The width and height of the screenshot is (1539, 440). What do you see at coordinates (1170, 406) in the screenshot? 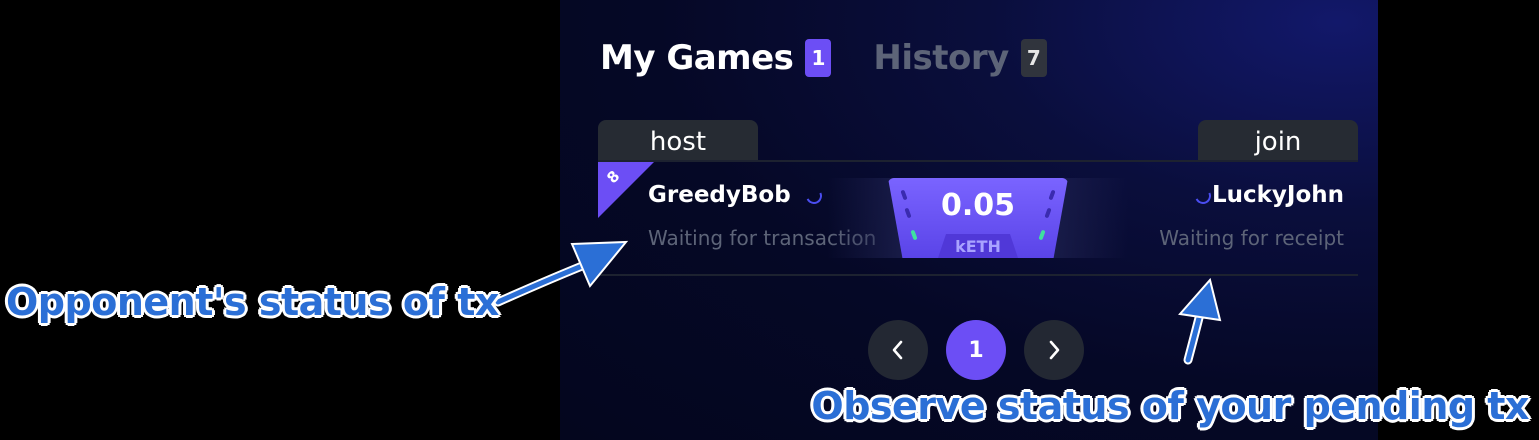
I see `annotation-your-pending-tx: Observe status of your pending tx` at bounding box center [1170, 406].